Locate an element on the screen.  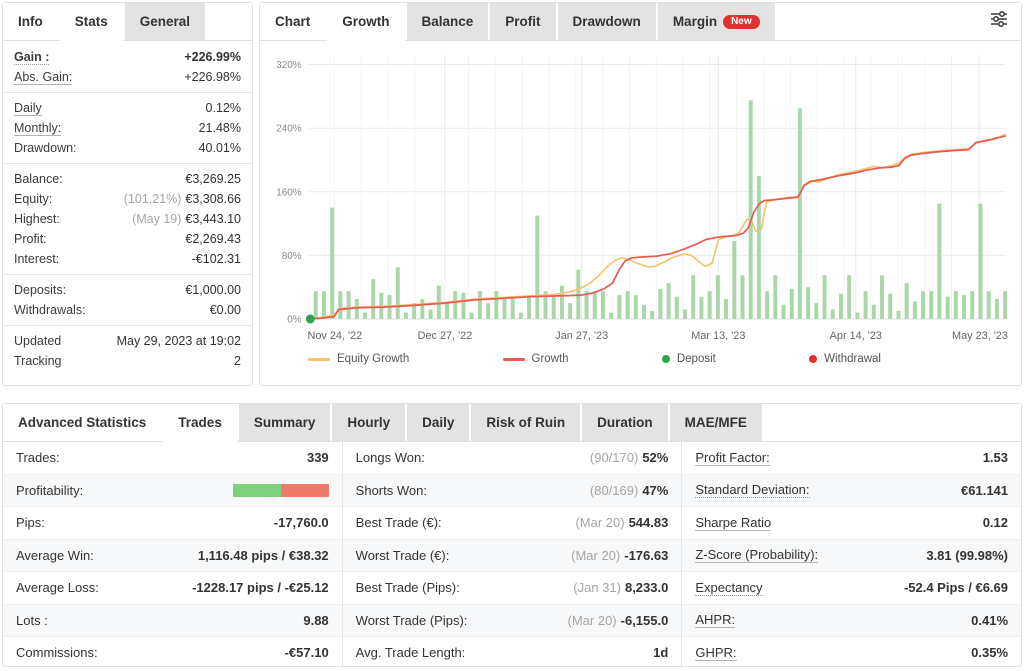
table-row-shorts-won: Shorts Won: (80/169) 47% is located at coordinates (512, 490).